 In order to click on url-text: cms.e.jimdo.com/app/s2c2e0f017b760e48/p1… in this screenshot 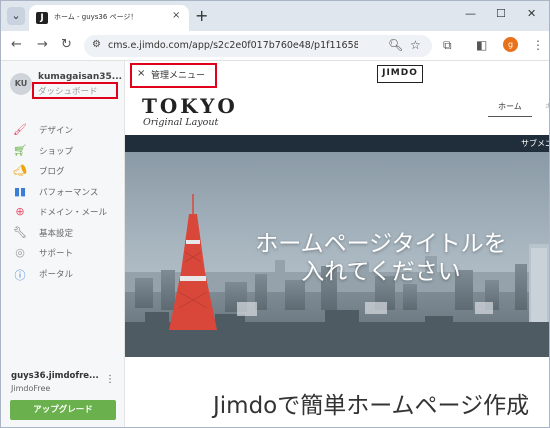, I will do `click(233, 45)`.